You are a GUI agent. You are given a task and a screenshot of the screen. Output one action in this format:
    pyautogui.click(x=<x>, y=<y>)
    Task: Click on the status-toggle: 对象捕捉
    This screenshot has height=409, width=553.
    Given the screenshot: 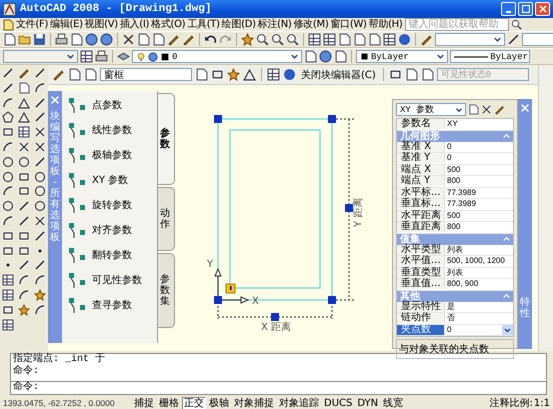 What is the action you would take?
    pyautogui.click(x=254, y=402)
    